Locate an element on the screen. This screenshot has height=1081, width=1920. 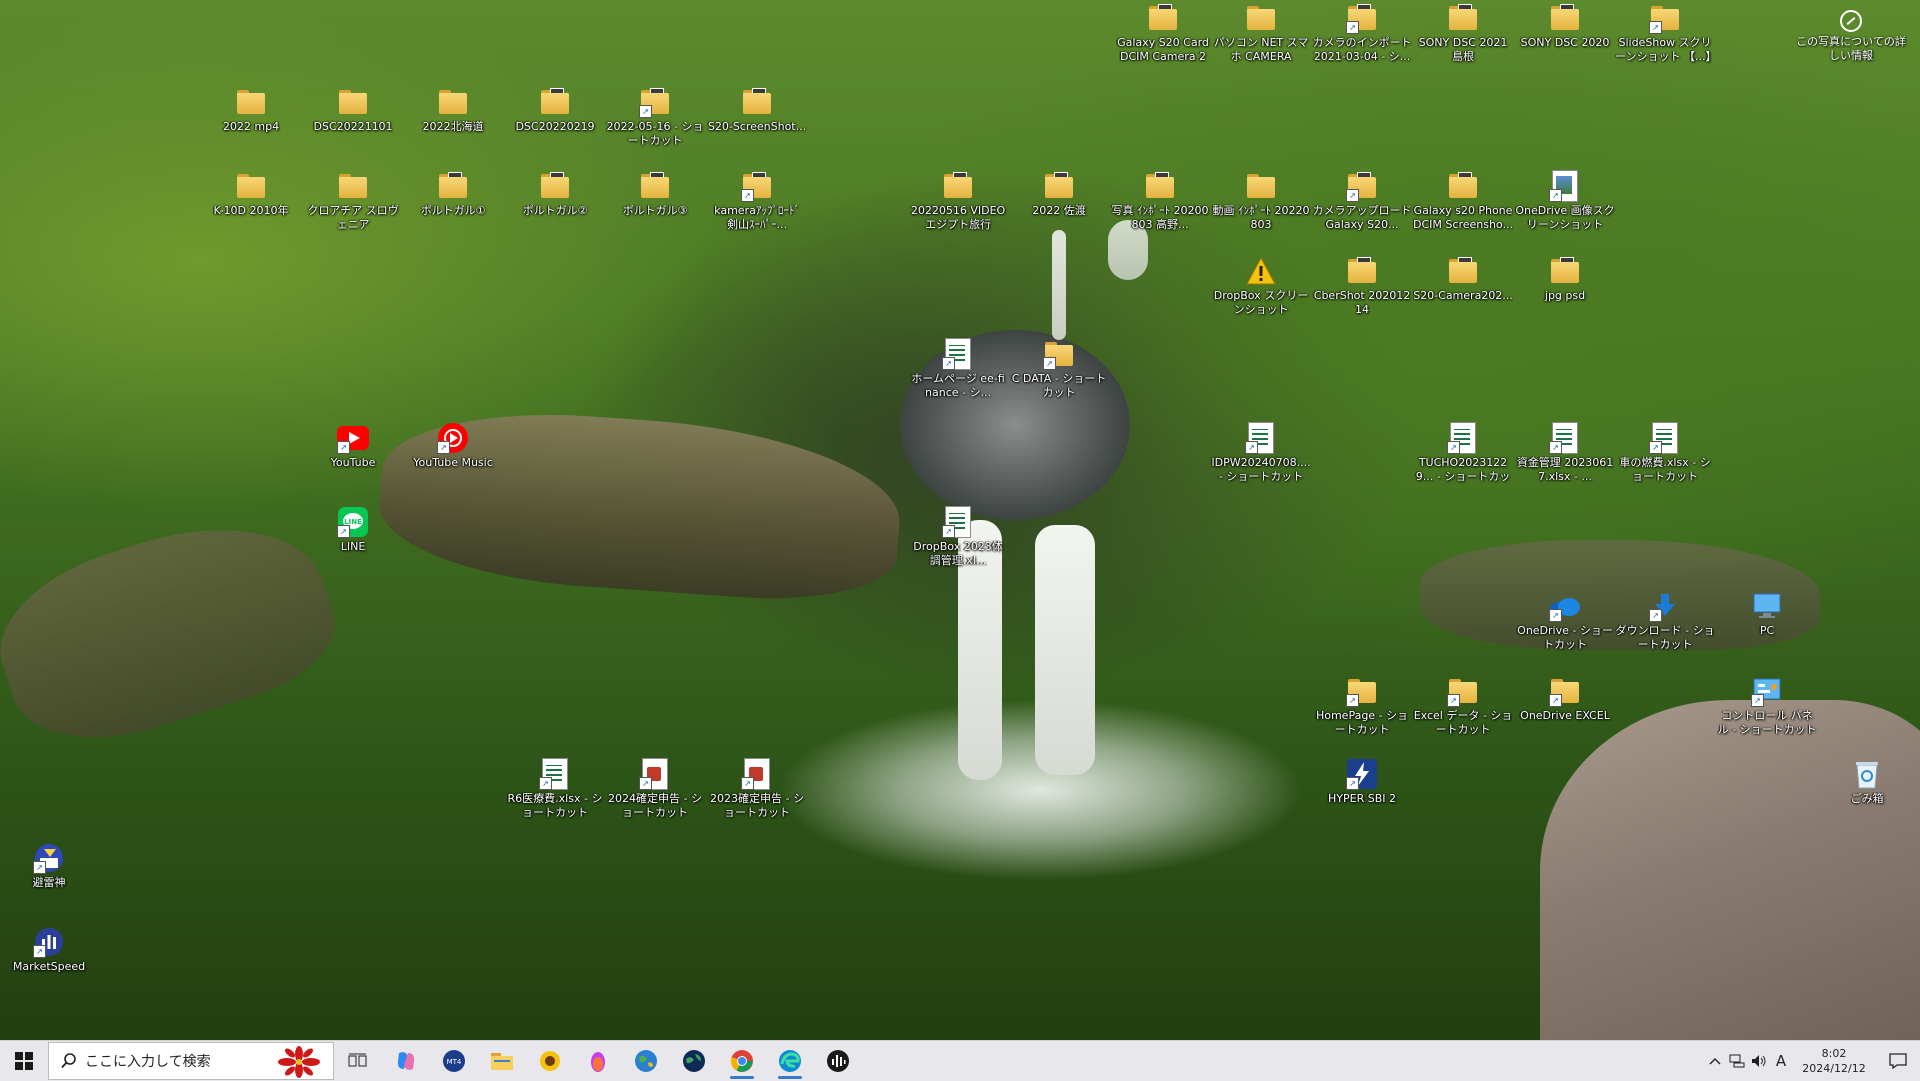
volume-icon is located at coordinates (1759, 1061).